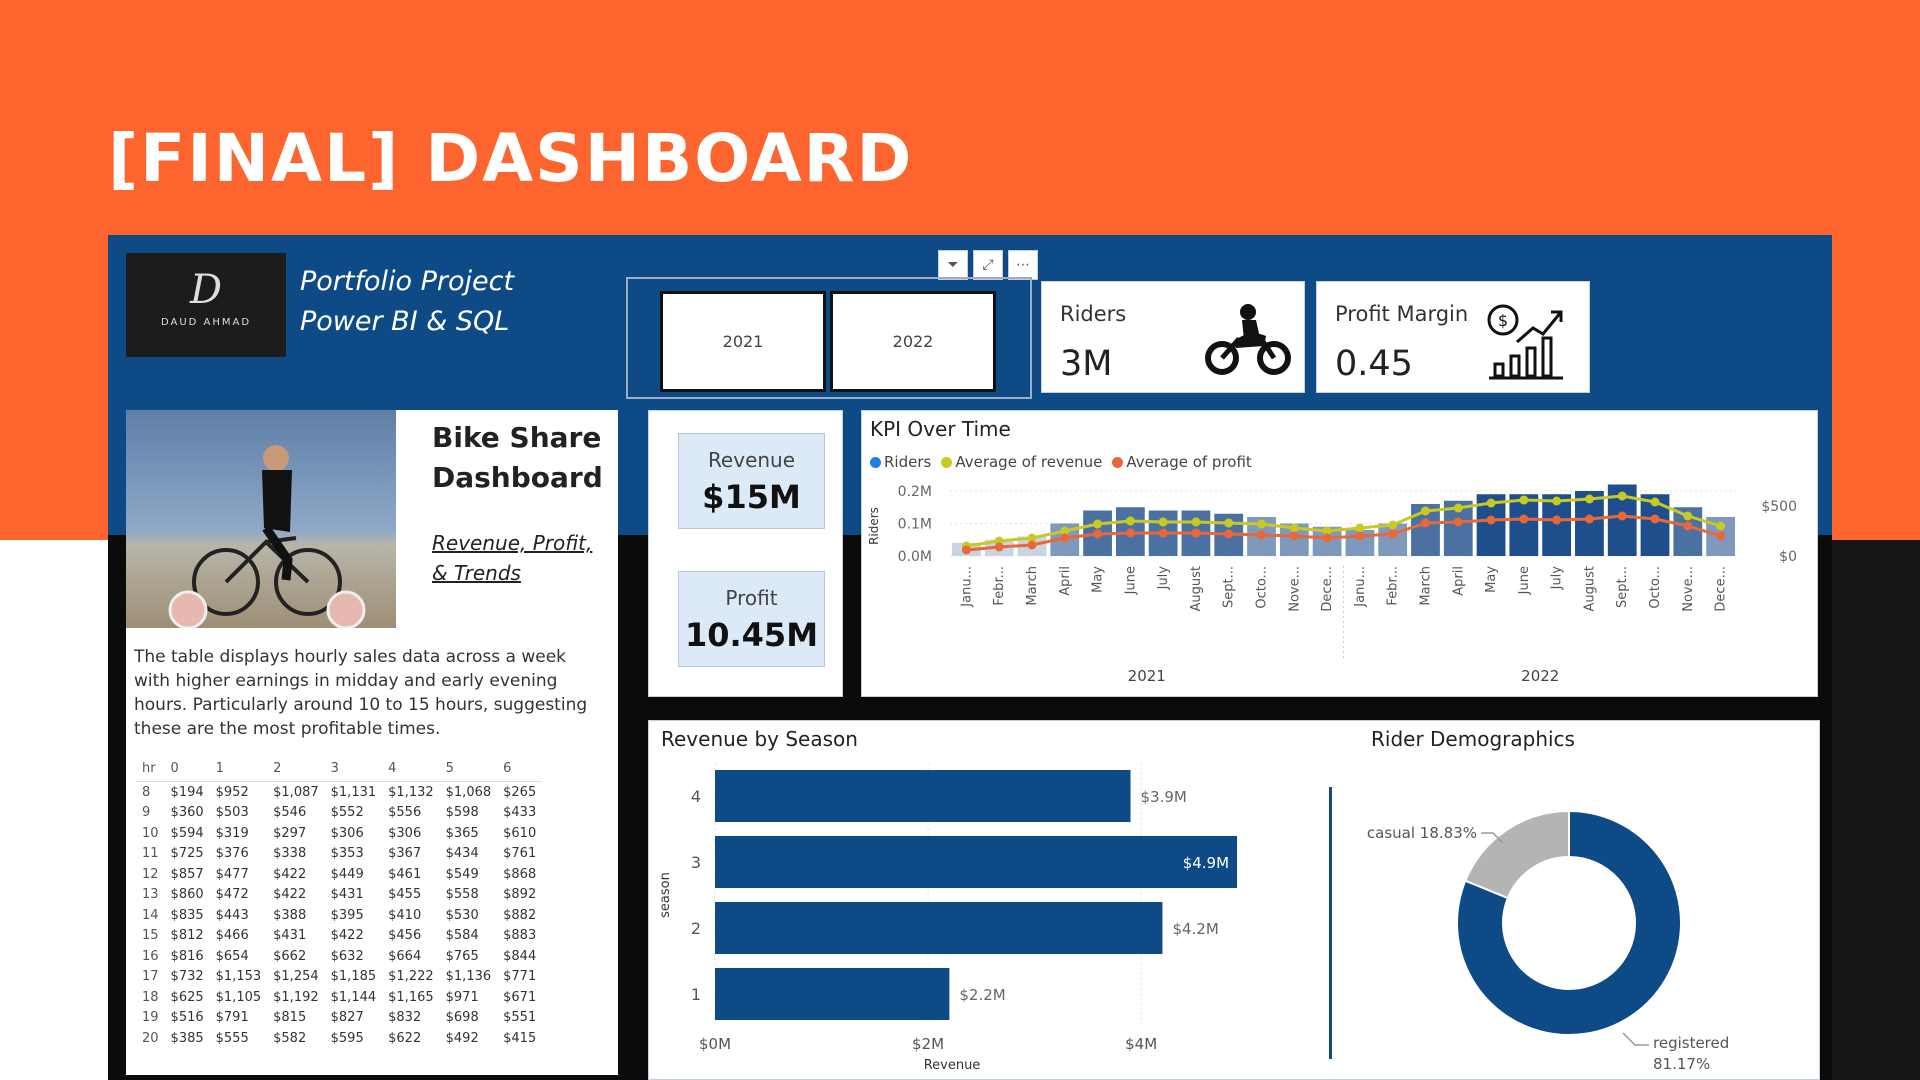 The width and height of the screenshot is (1920, 1080). I want to click on hour-cell: 17, so click(150, 977).